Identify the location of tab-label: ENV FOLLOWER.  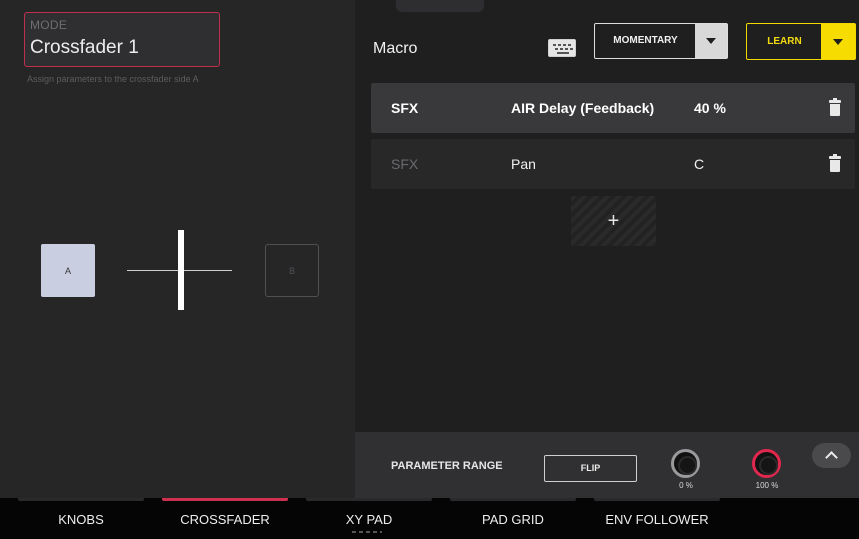
(657, 519).